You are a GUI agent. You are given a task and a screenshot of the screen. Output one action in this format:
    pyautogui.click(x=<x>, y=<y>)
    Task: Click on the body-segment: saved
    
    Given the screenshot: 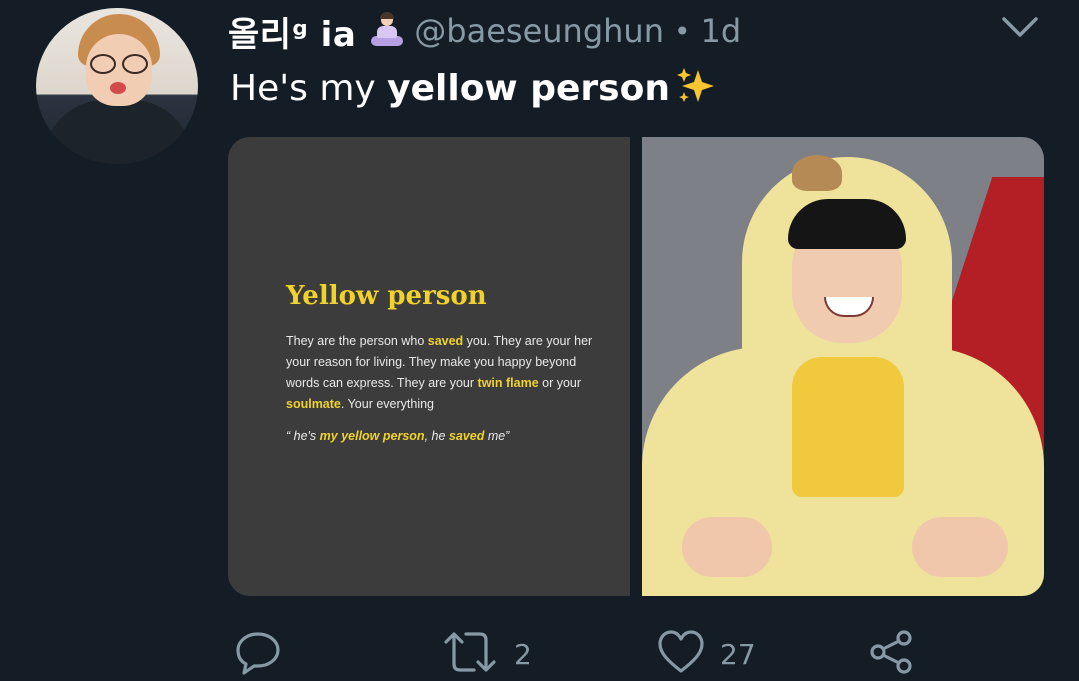 What is the action you would take?
    pyautogui.click(x=445, y=341)
    